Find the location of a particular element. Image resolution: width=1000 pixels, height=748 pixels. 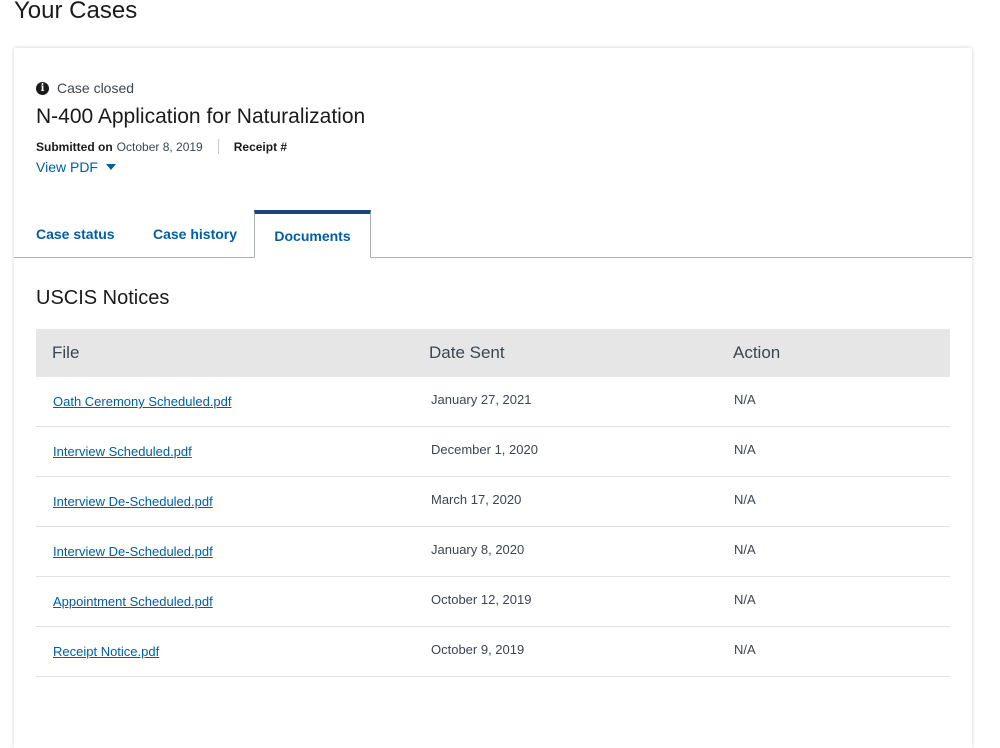

case-status-text: Case closed is located at coordinates (96, 88).